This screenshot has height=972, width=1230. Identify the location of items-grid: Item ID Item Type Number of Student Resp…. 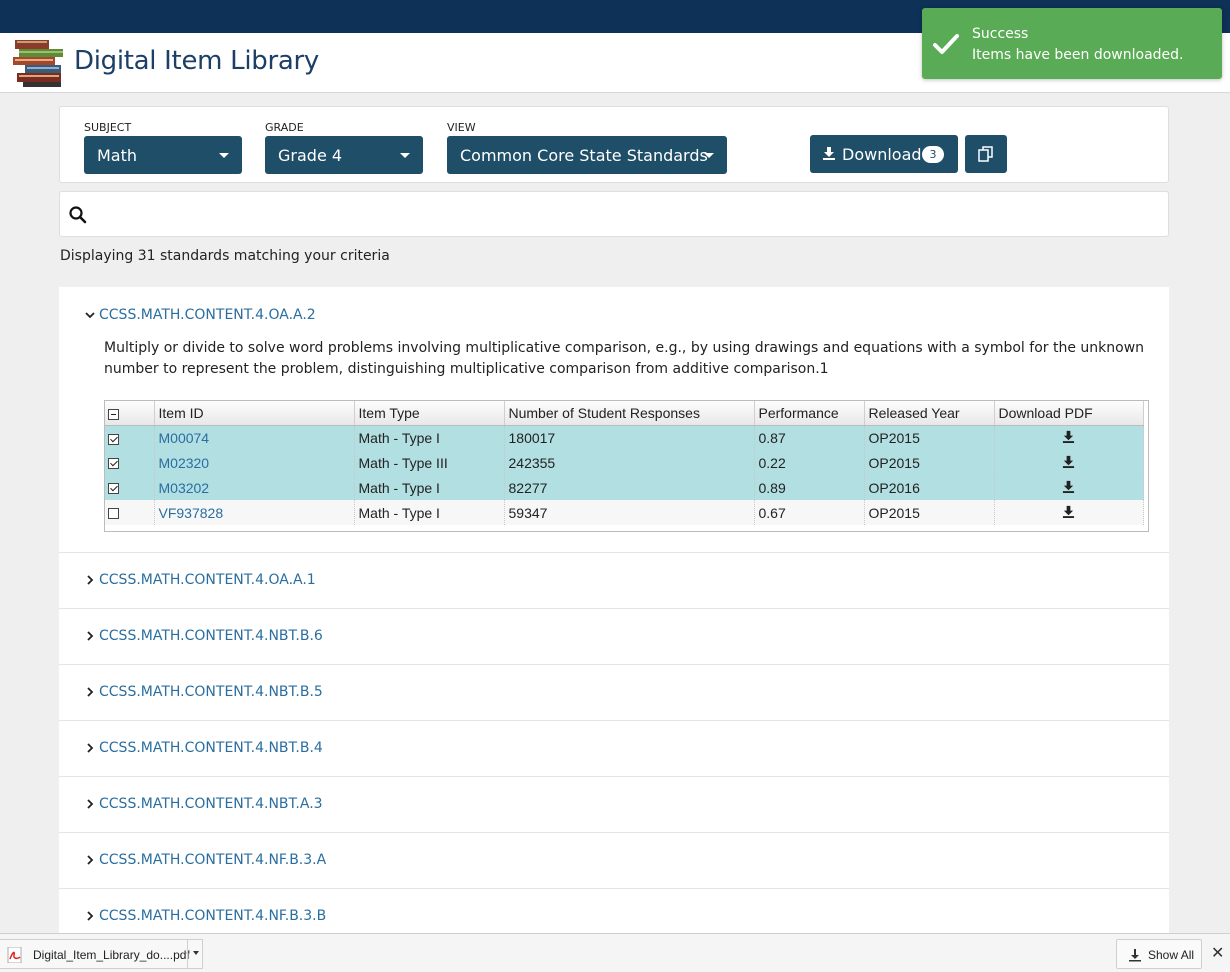
(626, 466).